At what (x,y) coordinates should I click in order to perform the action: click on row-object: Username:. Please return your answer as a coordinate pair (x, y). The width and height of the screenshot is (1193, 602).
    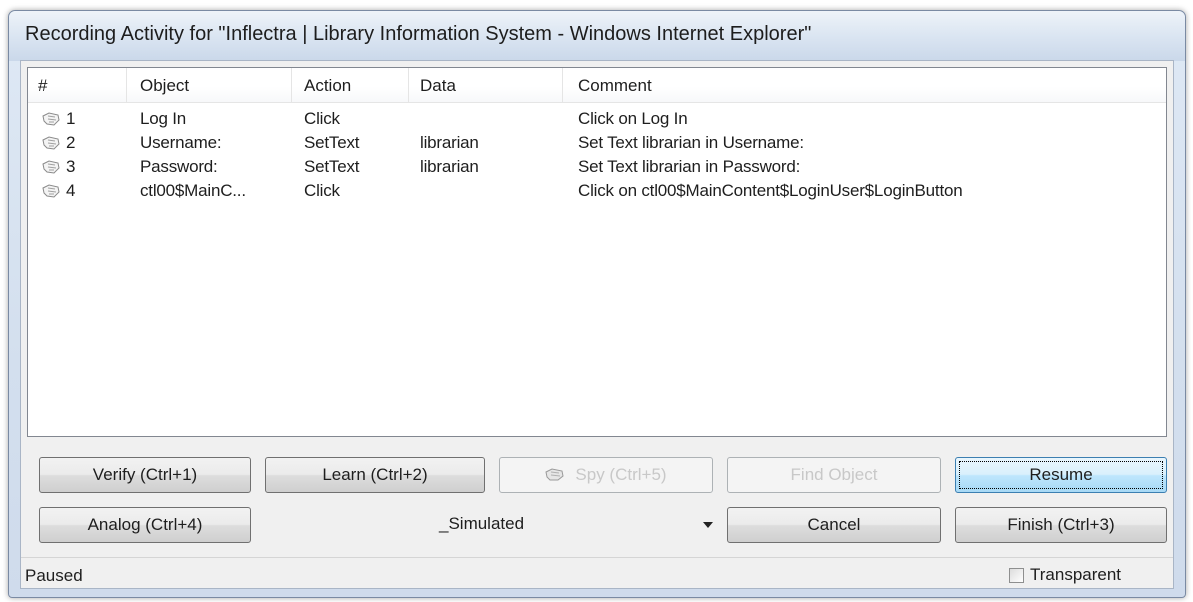
    Looking at the image, I should click on (181, 142).